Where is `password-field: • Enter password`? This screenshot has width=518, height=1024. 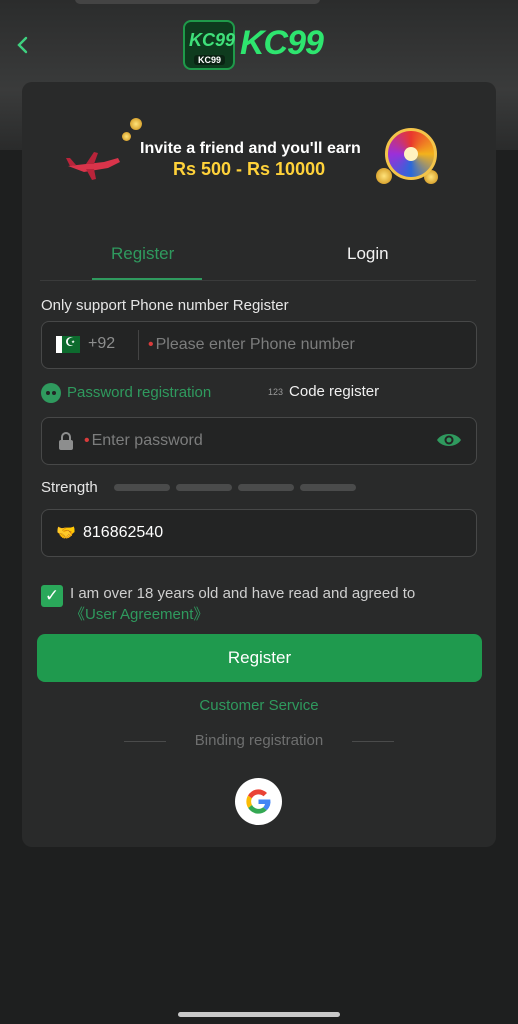
password-field: • Enter password is located at coordinates (259, 441).